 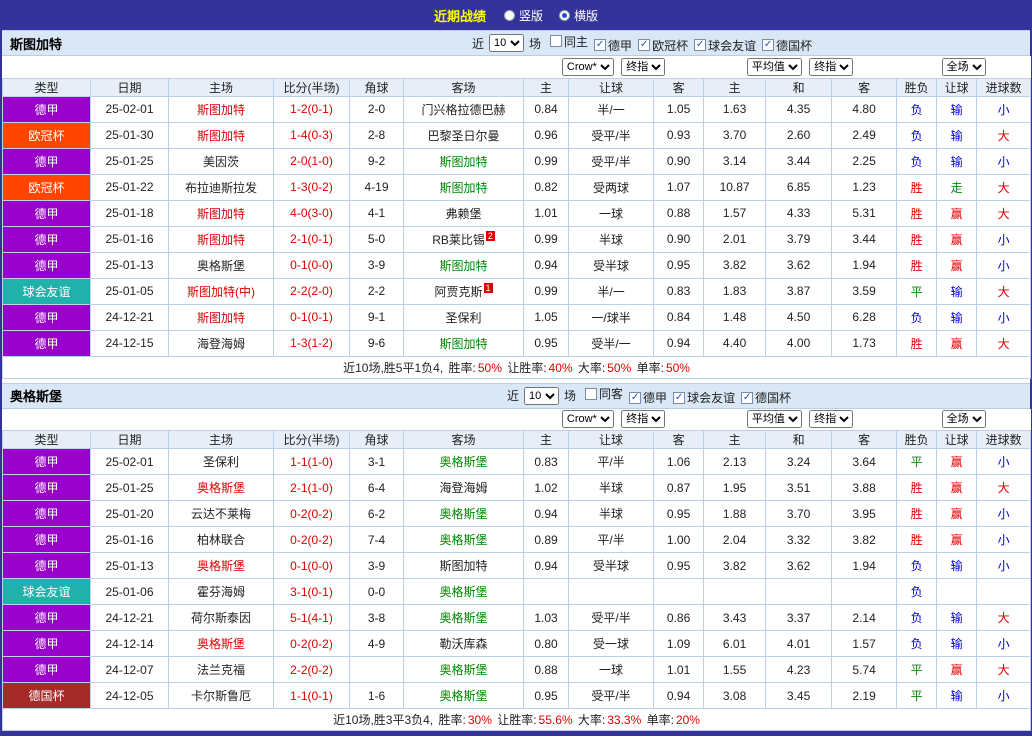 What do you see at coordinates (376, 343) in the screenshot?
I see `cell-corner: 9-6` at bounding box center [376, 343].